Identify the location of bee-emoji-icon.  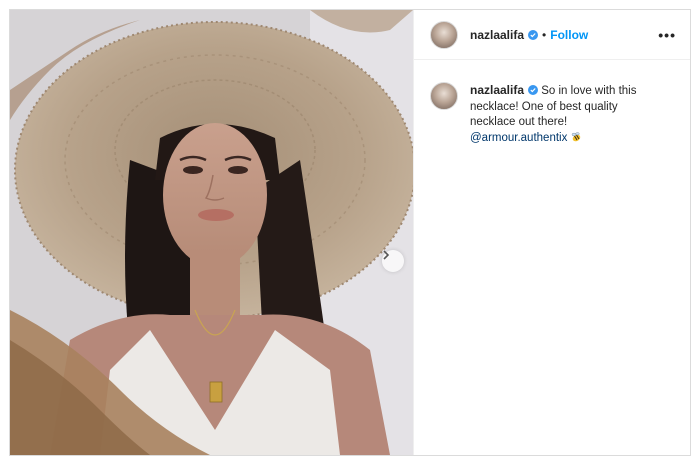
(576, 136).